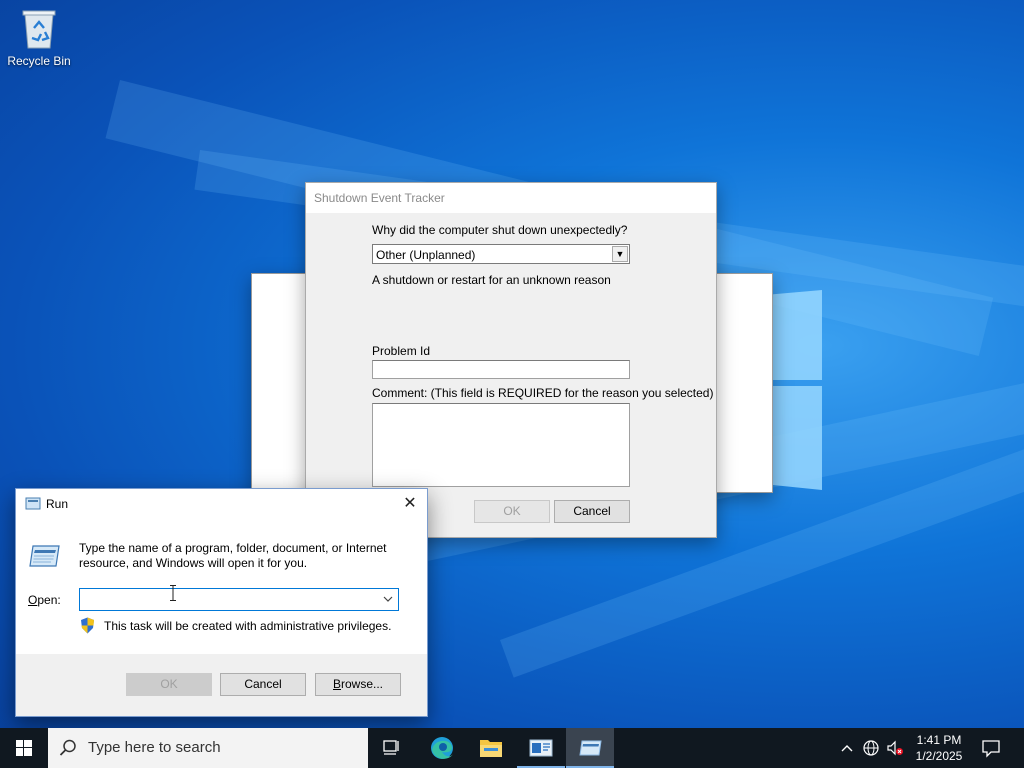  What do you see at coordinates (939, 740) in the screenshot?
I see `clock-time: 1:41 PM` at bounding box center [939, 740].